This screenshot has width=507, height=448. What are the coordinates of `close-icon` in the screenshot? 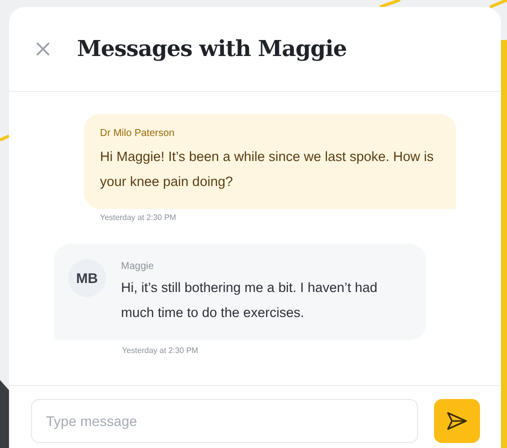 It's located at (43, 49).